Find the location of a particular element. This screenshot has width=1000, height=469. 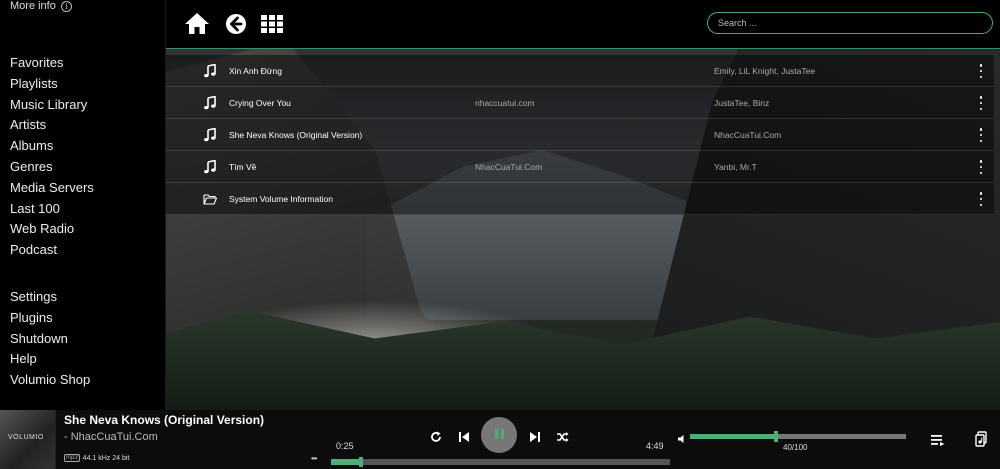

track-title: She Neva Knows (Original Version) is located at coordinates (296, 135).